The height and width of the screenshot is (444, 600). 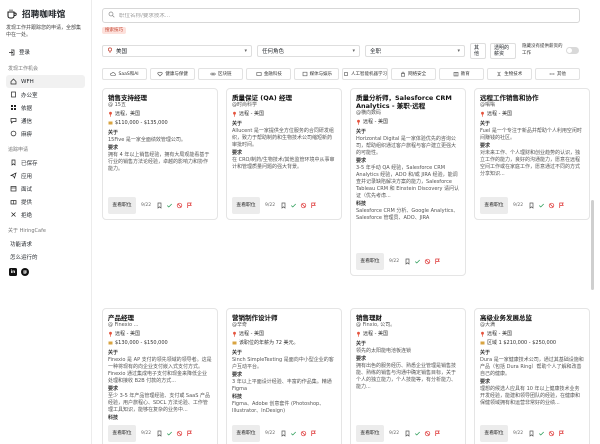 I want to click on search-bar, so click(x=341, y=15).